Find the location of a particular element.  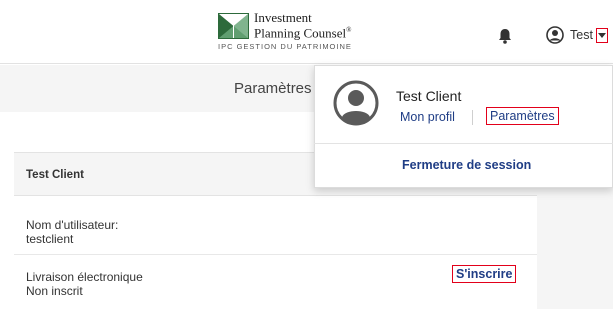

logo-registered-mark: ® is located at coordinates (349, 30).